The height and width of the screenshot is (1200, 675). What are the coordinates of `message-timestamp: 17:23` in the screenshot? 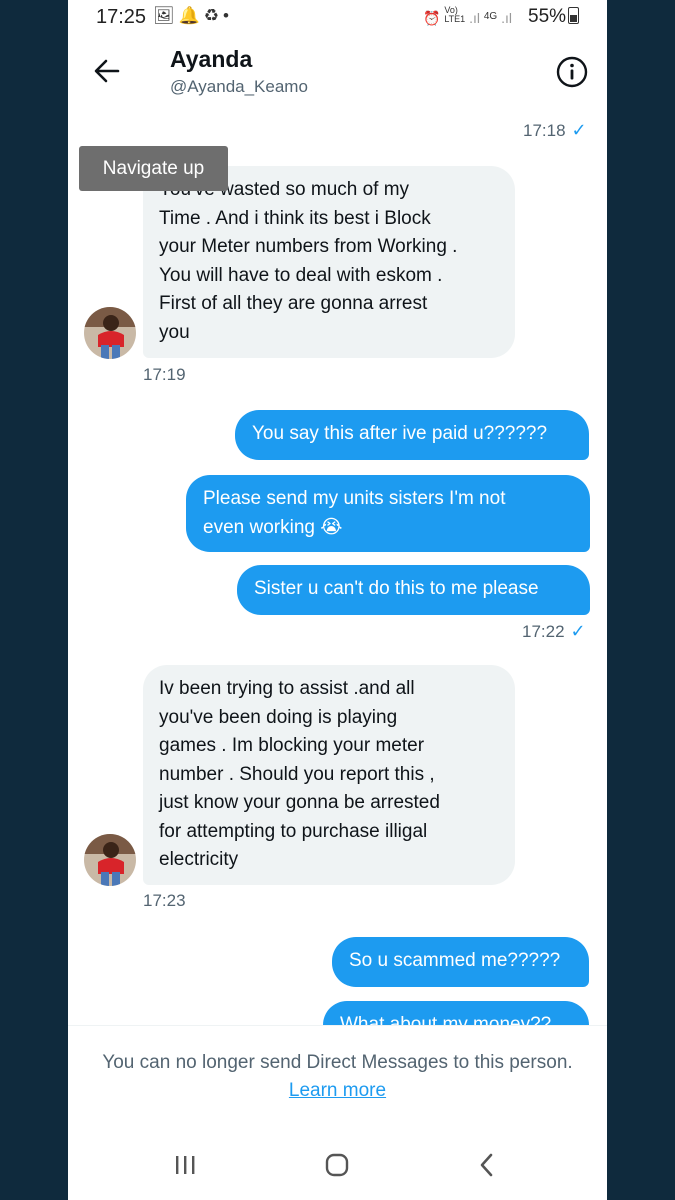 It's located at (164, 900).